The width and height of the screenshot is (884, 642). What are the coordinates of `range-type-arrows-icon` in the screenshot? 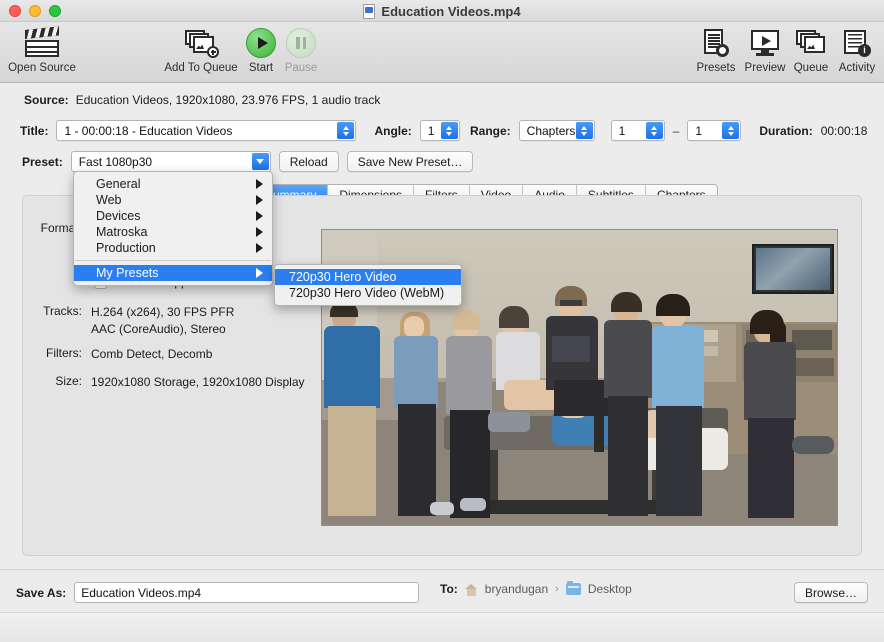 It's located at (584, 130).